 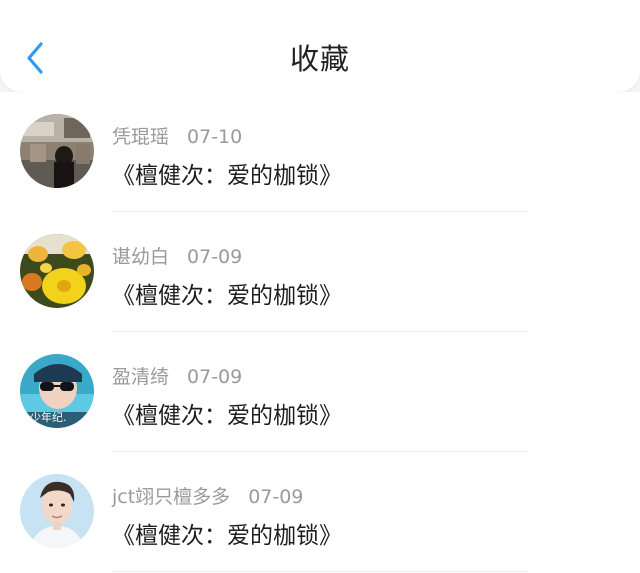 I want to click on username: 谌幼白, so click(x=141, y=257).